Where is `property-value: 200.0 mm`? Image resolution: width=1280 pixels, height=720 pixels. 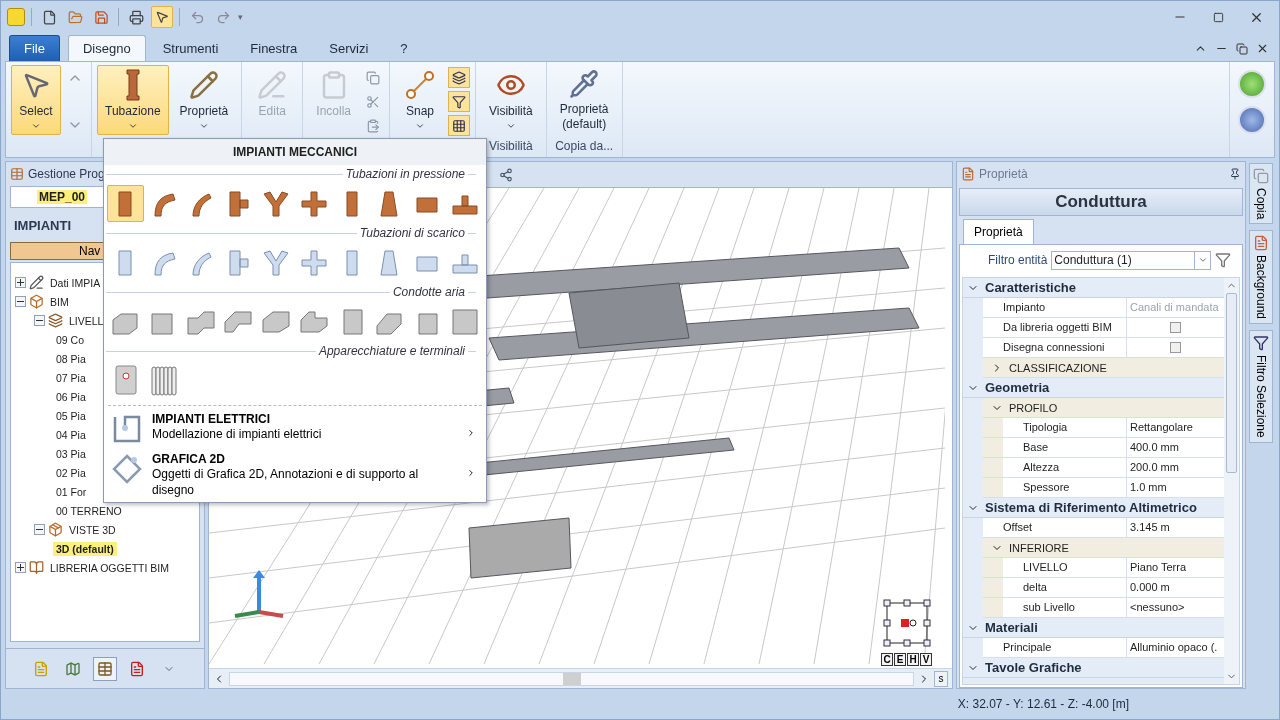
property-value: 200.0 mm is located at coordinates (1175, 467).